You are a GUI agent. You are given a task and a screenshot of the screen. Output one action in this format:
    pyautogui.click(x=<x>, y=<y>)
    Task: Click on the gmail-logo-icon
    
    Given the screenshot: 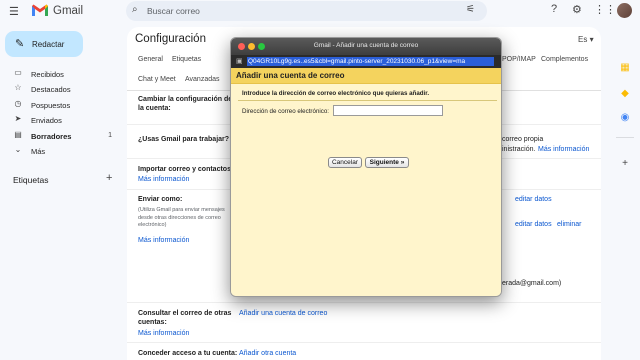 What is the action you would take?
    pyautogui.click(x=40, y=10)
    